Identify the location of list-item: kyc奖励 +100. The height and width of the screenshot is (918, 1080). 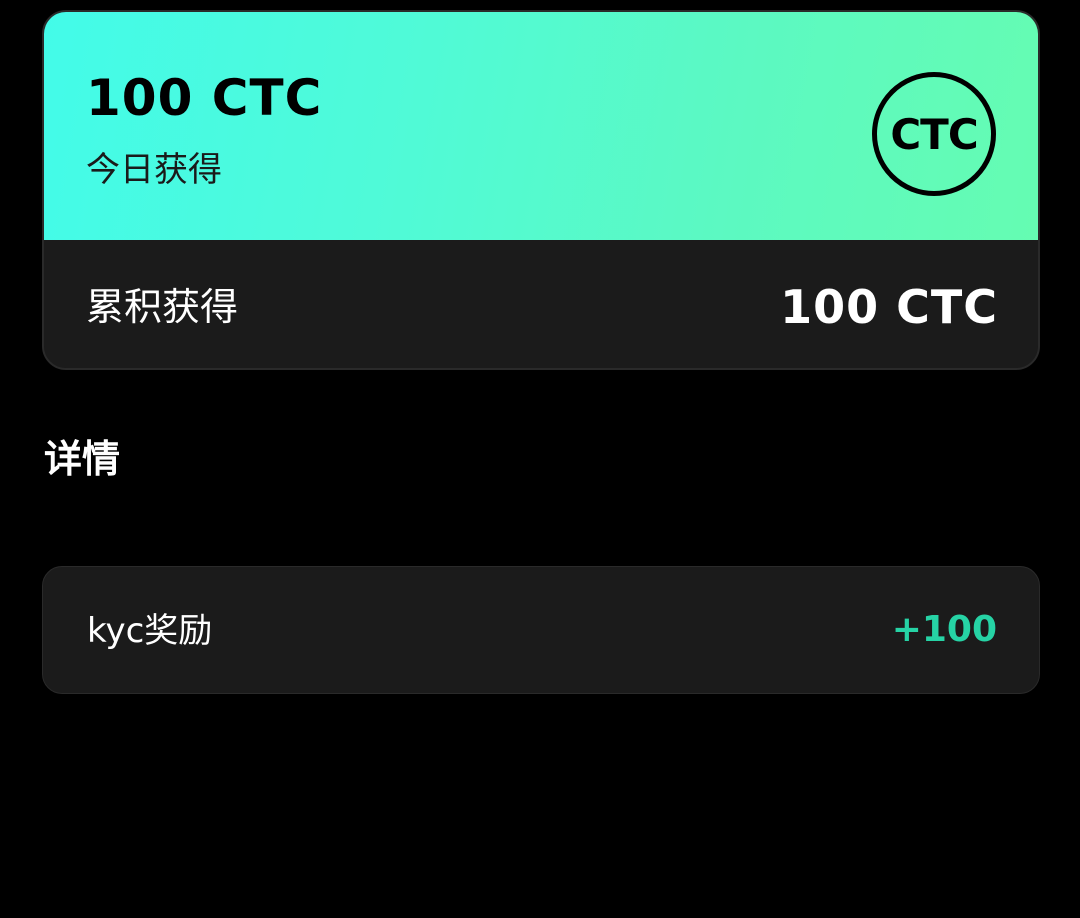
(541, 630).